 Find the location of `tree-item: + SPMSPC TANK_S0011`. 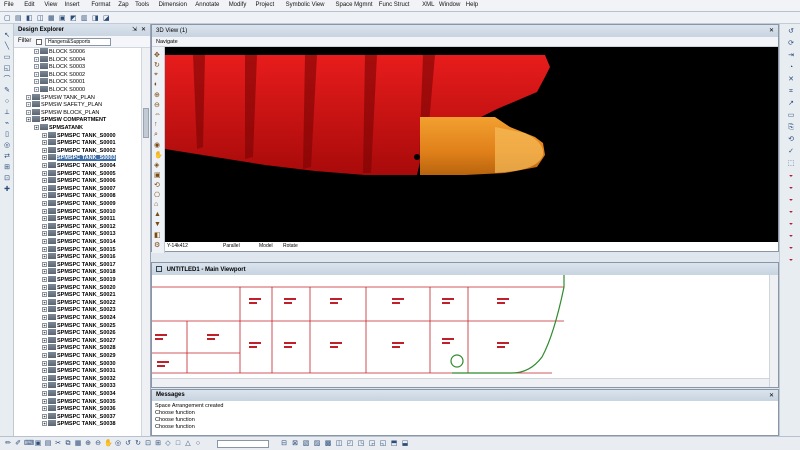

tree-item: + SPMSPC TANK_S0011 is located at coordinates (78, 218).